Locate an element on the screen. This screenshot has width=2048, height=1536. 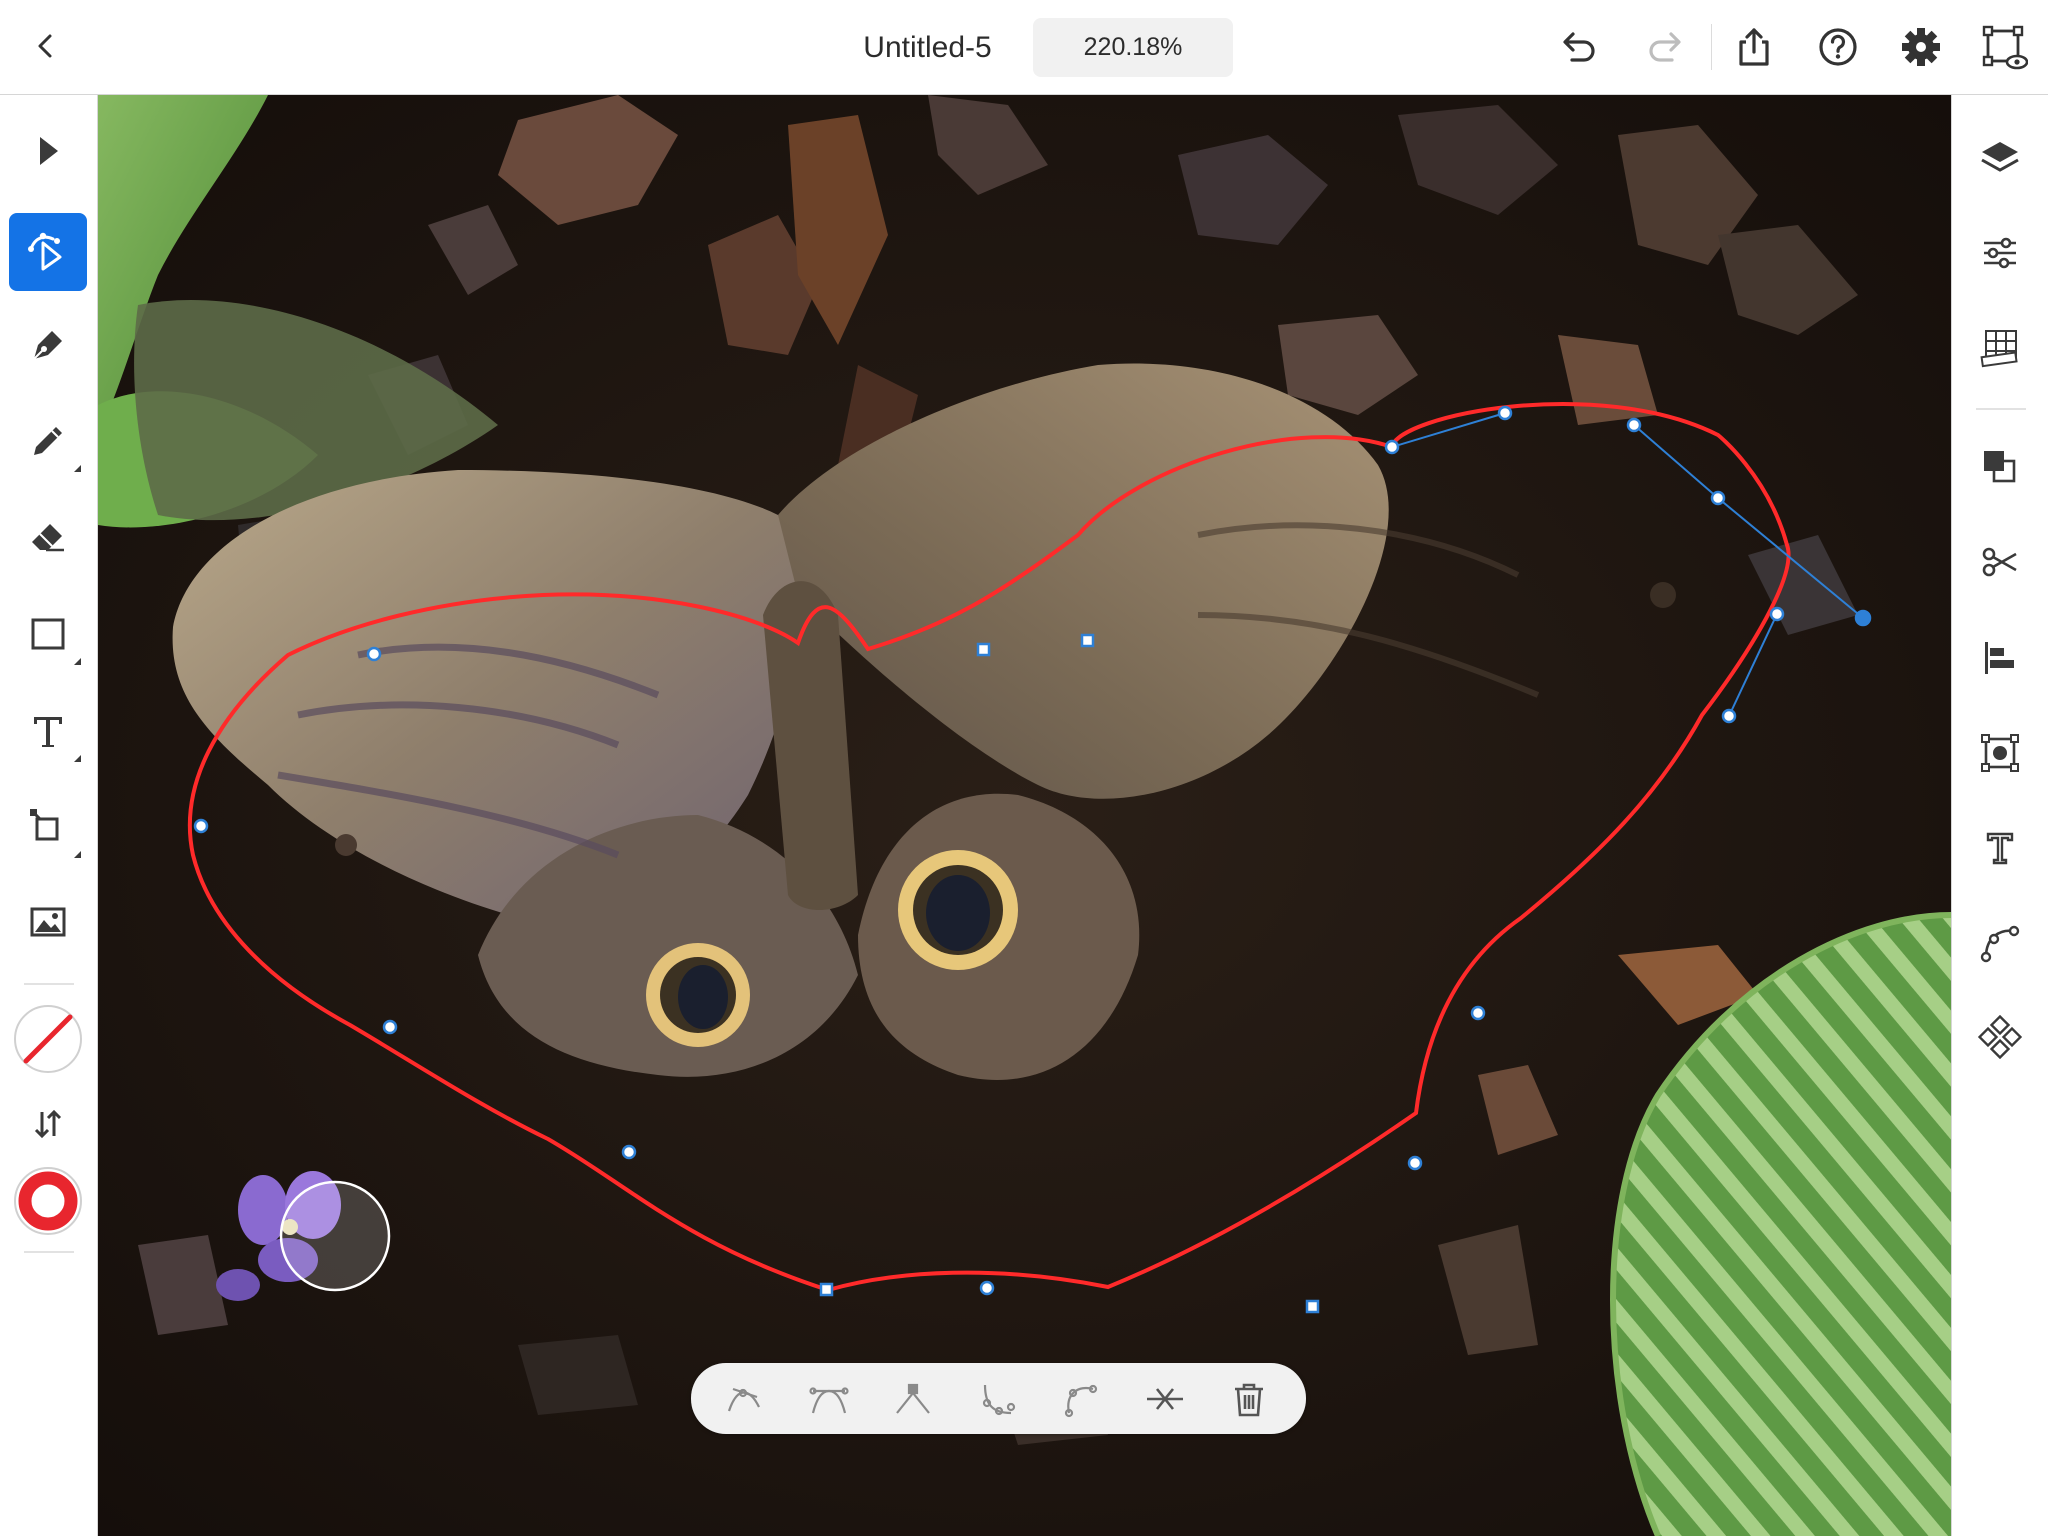
corner-anchor-icon is located at coordinates (913, 1398).